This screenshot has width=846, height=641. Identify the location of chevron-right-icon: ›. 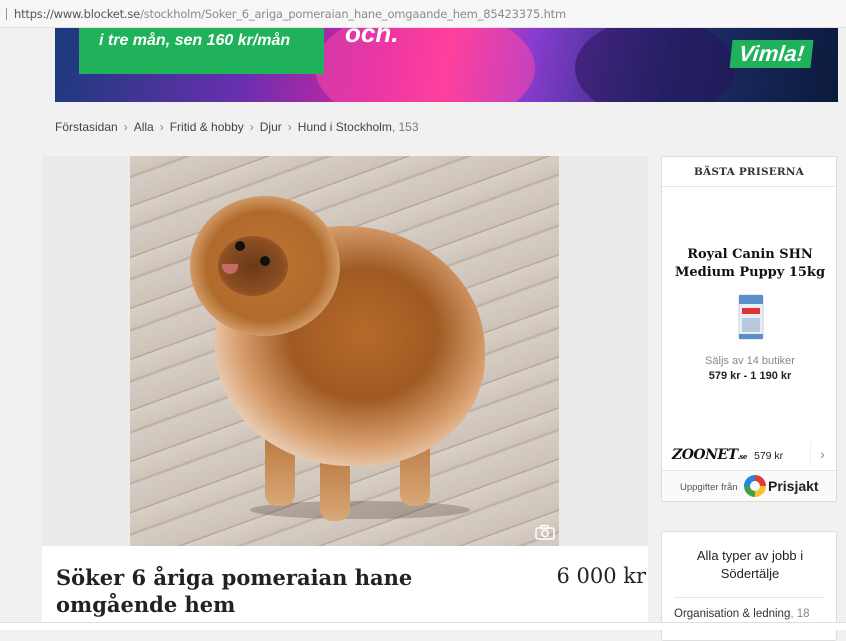
(822, 454).